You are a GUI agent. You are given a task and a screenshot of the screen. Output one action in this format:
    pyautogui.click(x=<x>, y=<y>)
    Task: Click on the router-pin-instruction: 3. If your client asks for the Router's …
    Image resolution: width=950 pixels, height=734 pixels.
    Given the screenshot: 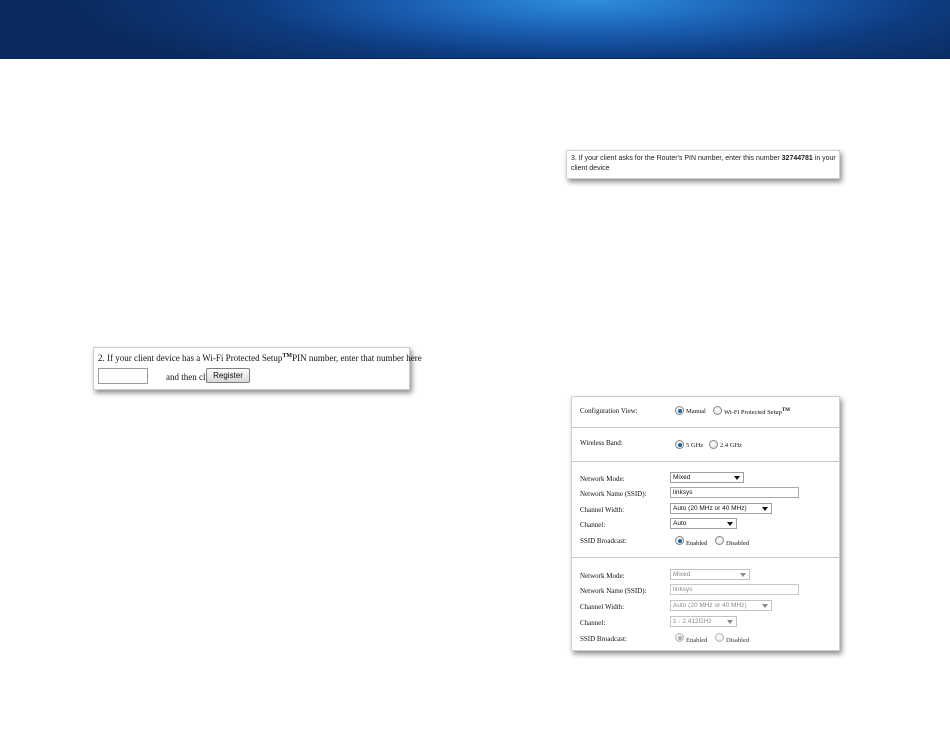 What is the action you would take?
    pyautogui.click(x=703, y=163)
    